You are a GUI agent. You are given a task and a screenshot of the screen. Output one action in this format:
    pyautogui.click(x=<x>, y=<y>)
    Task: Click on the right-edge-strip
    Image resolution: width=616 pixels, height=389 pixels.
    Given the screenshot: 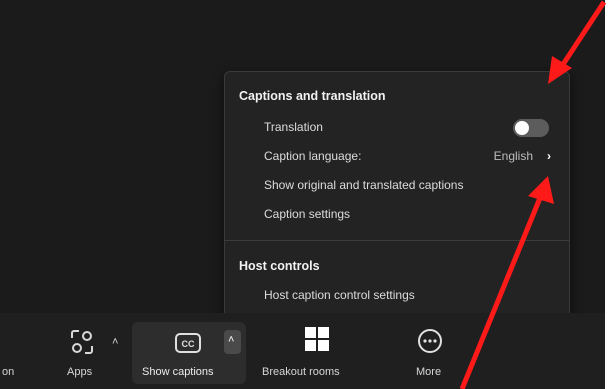 What is the action you would take?
    pyautogui.click(x=610, y=194)
    